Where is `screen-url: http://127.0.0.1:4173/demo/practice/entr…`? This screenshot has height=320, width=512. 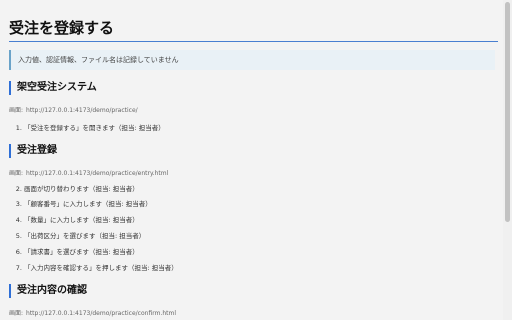 screen-url: http://127.0.0.1:4173/demo/practice/entr… is located at coordinates (97, 173).